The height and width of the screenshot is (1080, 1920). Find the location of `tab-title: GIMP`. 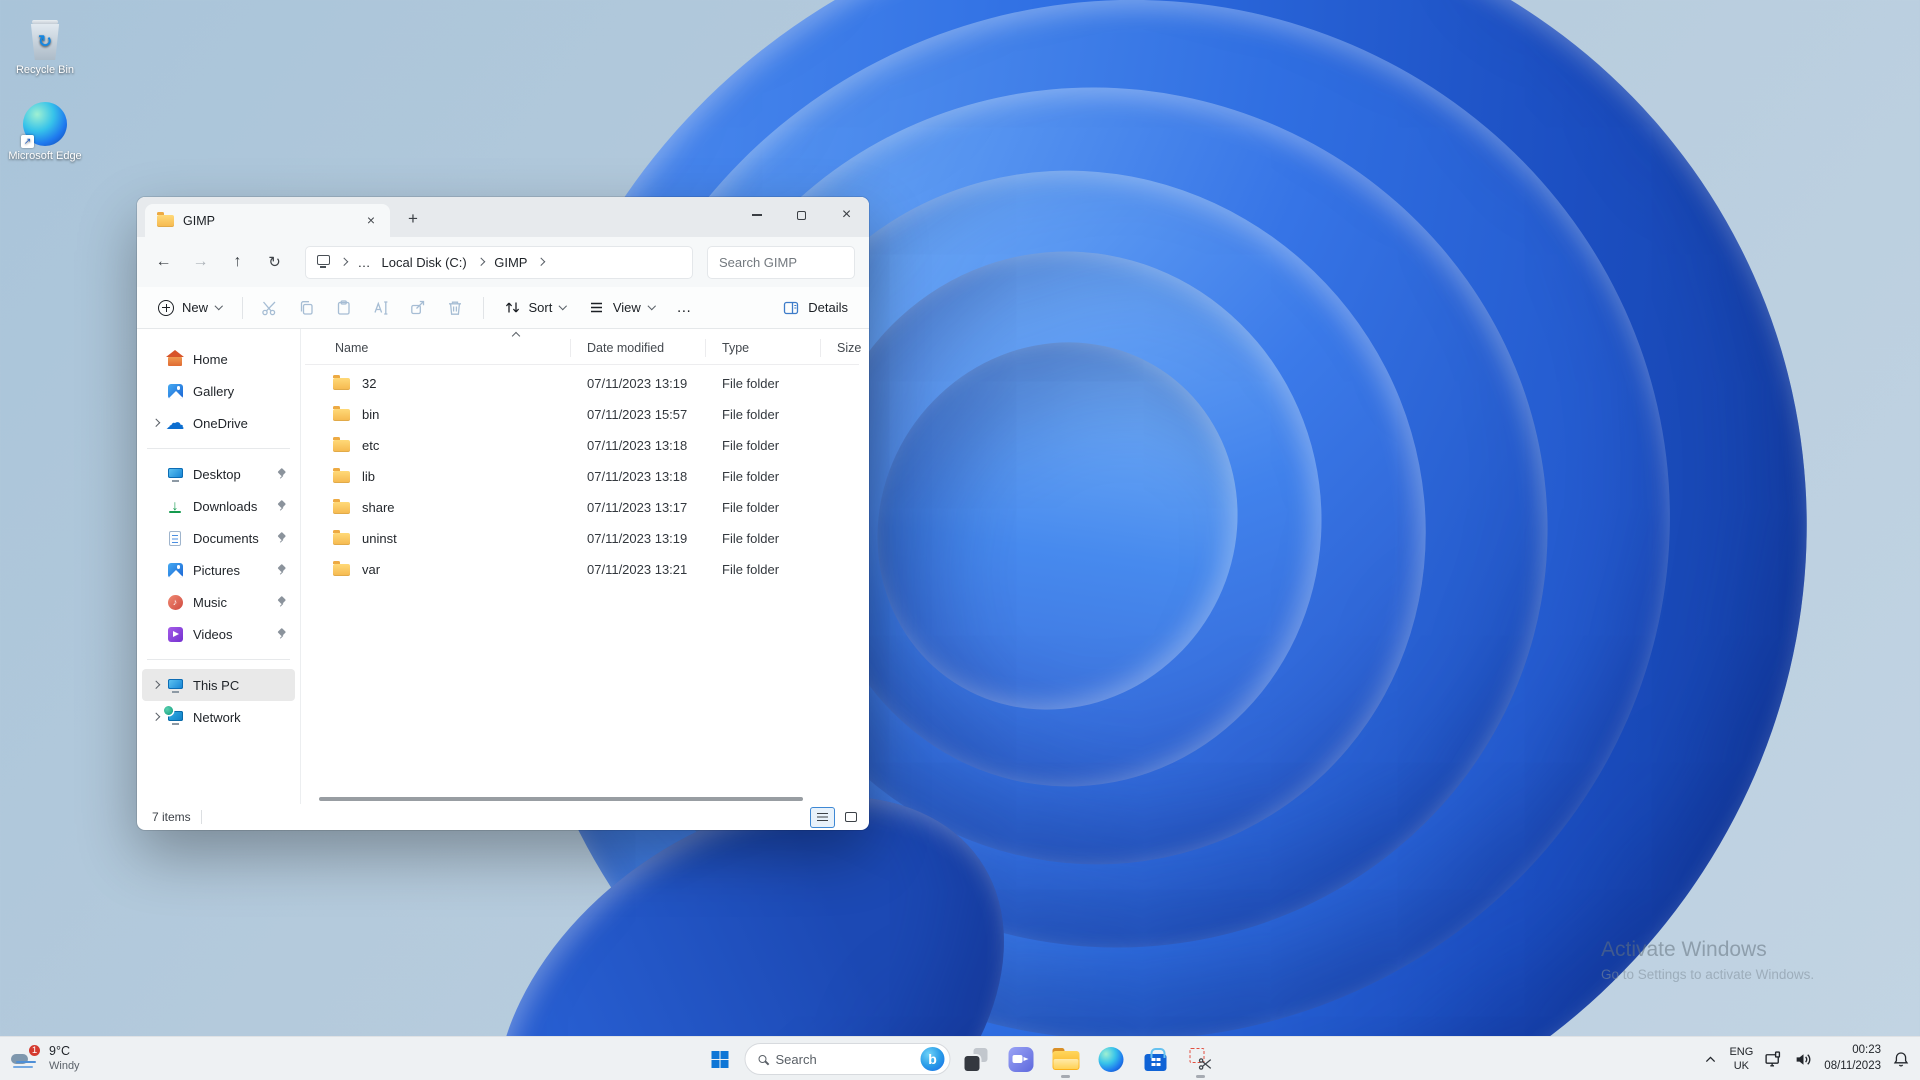

tab-title: GIMP is located at coordinates (199, 220).